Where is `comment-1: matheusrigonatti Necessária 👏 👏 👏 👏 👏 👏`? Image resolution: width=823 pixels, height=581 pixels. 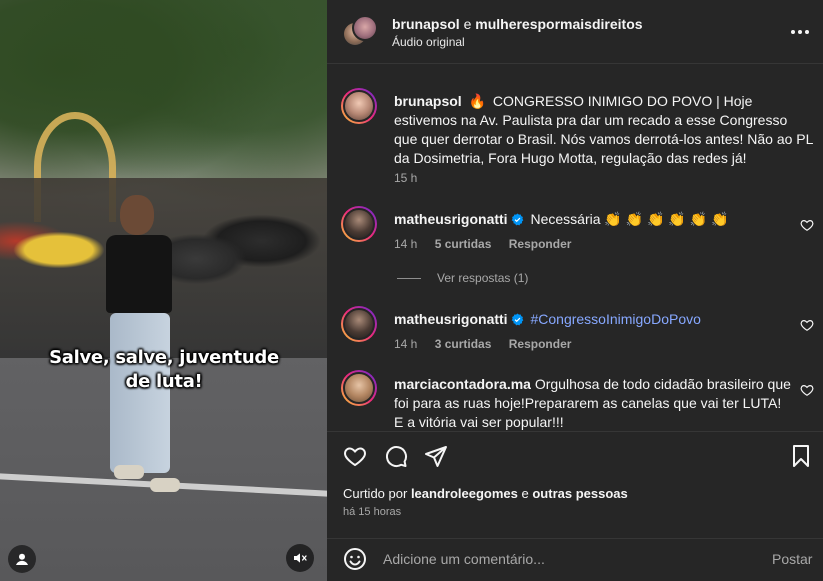 comment-1: matheusrigonatti Necessária 👏 👏 👏 👏 👏 👏 is located at coordinates (589, 219).